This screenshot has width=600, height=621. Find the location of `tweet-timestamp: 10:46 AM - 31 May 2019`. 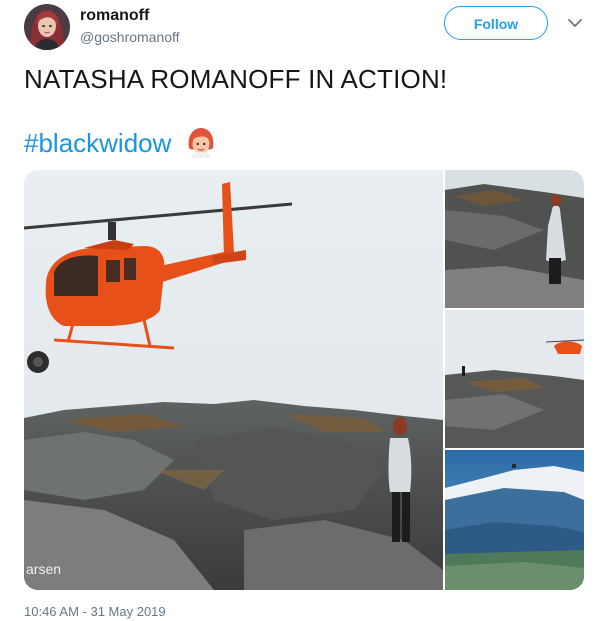

tweet-timestamp: 10:46 AM - 31 May 2019 is located at coordinates (95, 611).